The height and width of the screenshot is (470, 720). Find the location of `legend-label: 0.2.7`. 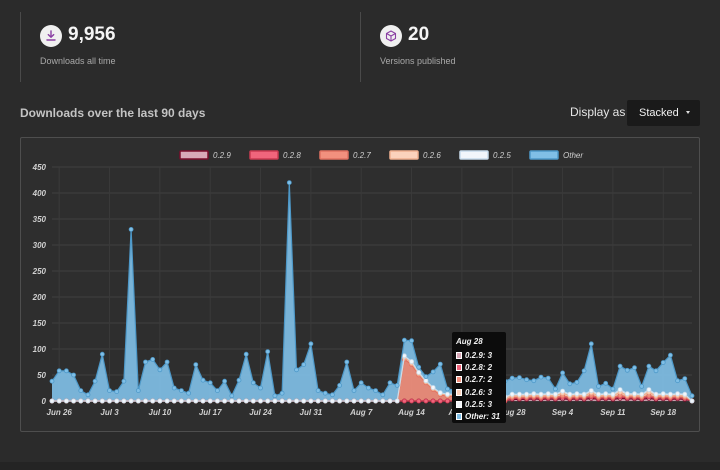

legend-label: 0.2.7 is located at coordinates (362, 155).